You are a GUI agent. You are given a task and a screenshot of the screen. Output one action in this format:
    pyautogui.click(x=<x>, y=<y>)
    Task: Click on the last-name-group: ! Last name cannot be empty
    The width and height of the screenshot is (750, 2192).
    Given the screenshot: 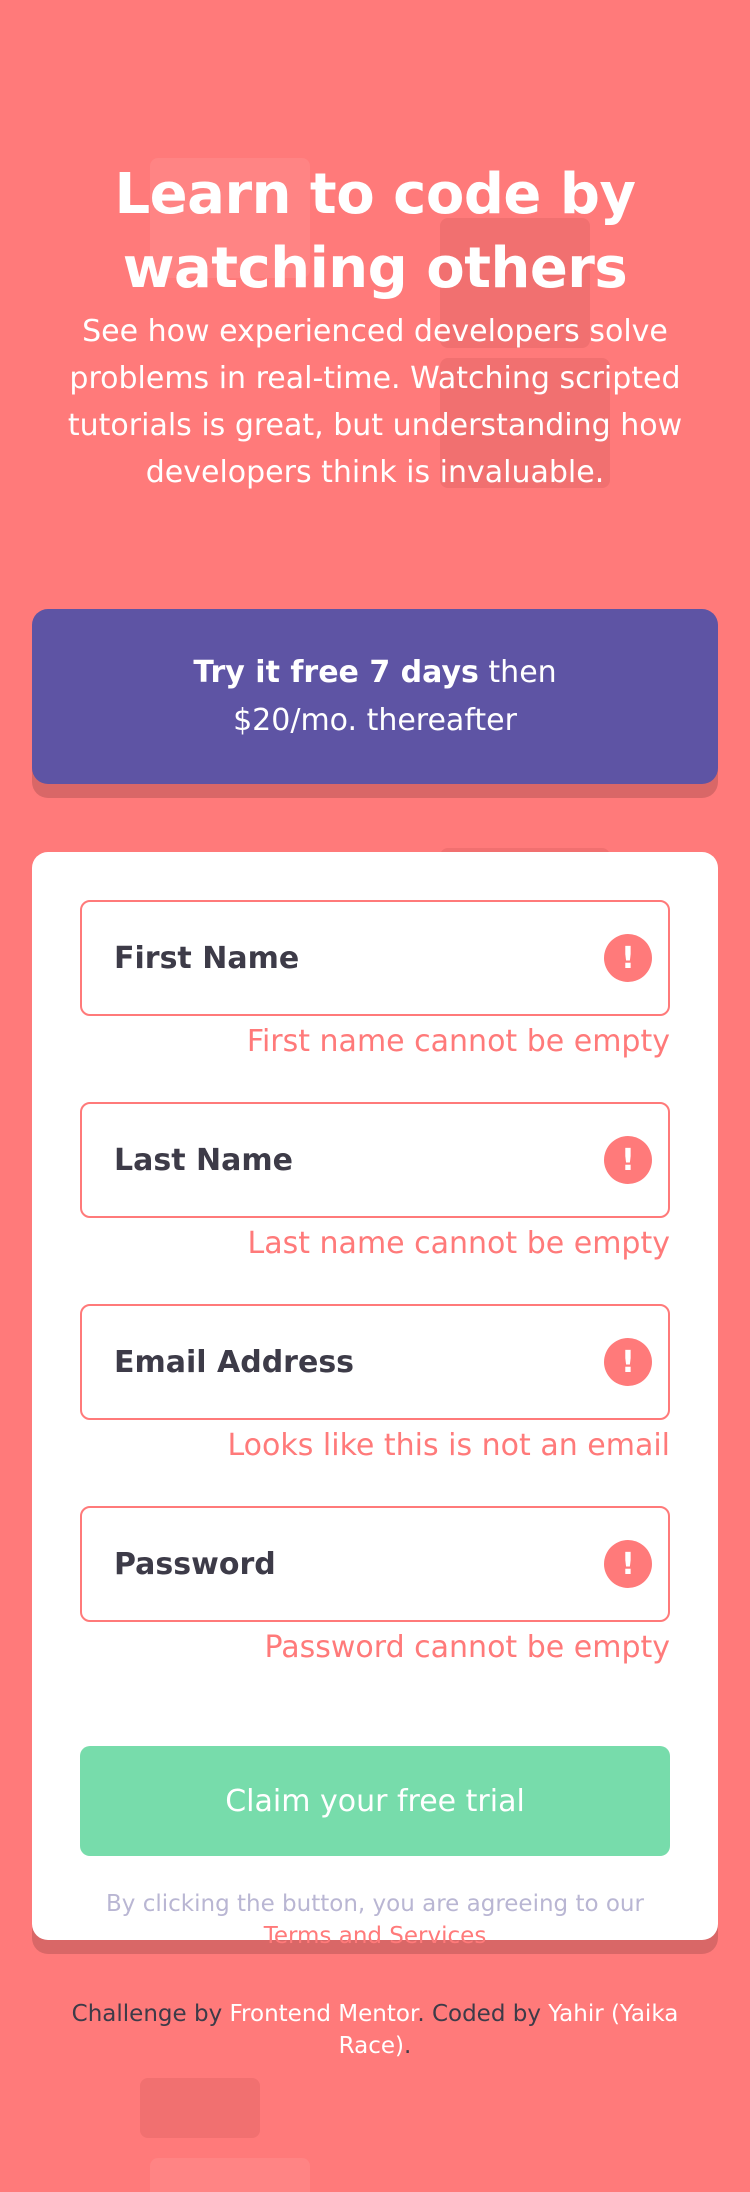 What is the action you would take?
    pyautogui.click(x=375, y=1183)
    